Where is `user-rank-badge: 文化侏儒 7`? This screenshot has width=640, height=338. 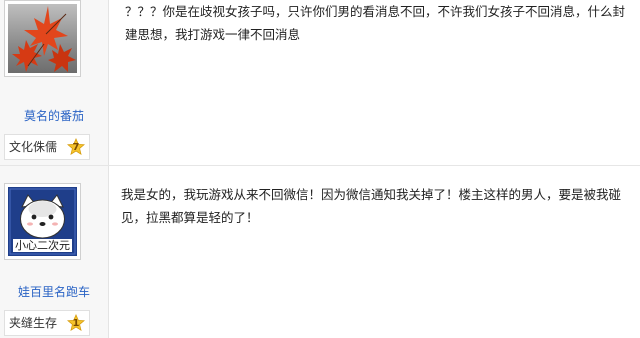
user-rank-badge: 文化侏儒 7 is located at coordinates (47, 147).